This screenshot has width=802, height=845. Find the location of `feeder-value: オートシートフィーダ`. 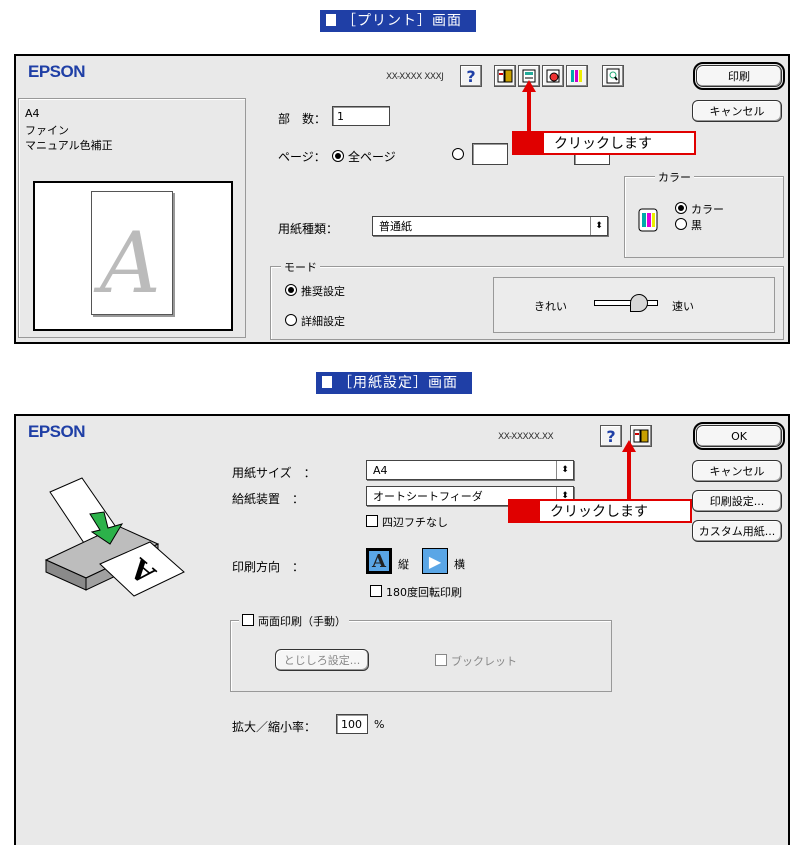

feeder-value: オートシートフィーダ is located at coordinates (428, 496).